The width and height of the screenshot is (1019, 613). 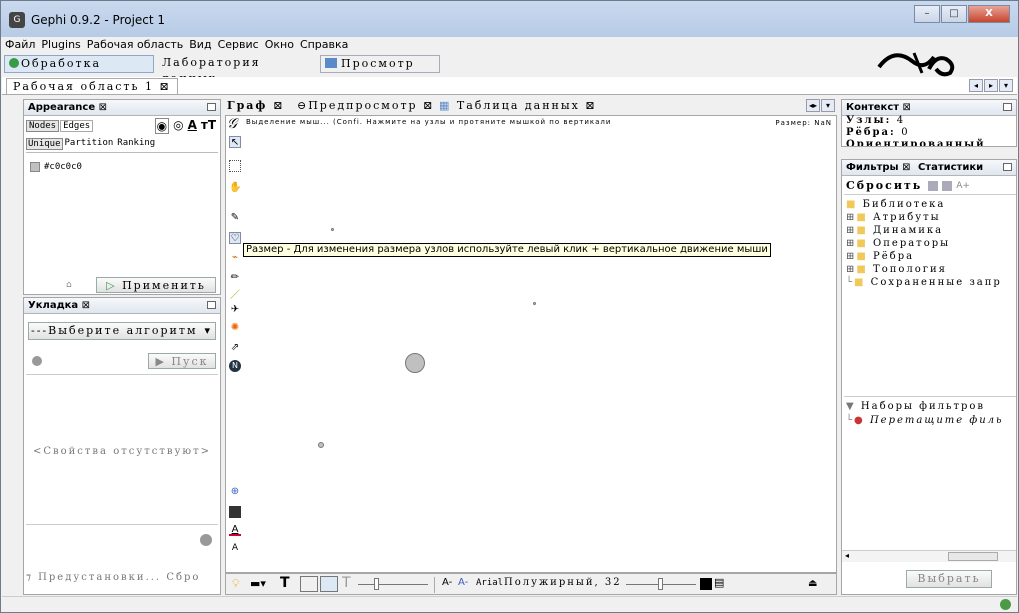 What do you see at coordinates (255, 106) in the screenshot?
I see `tab-graph: Граф ⊠` at bounding box center [255, 106].